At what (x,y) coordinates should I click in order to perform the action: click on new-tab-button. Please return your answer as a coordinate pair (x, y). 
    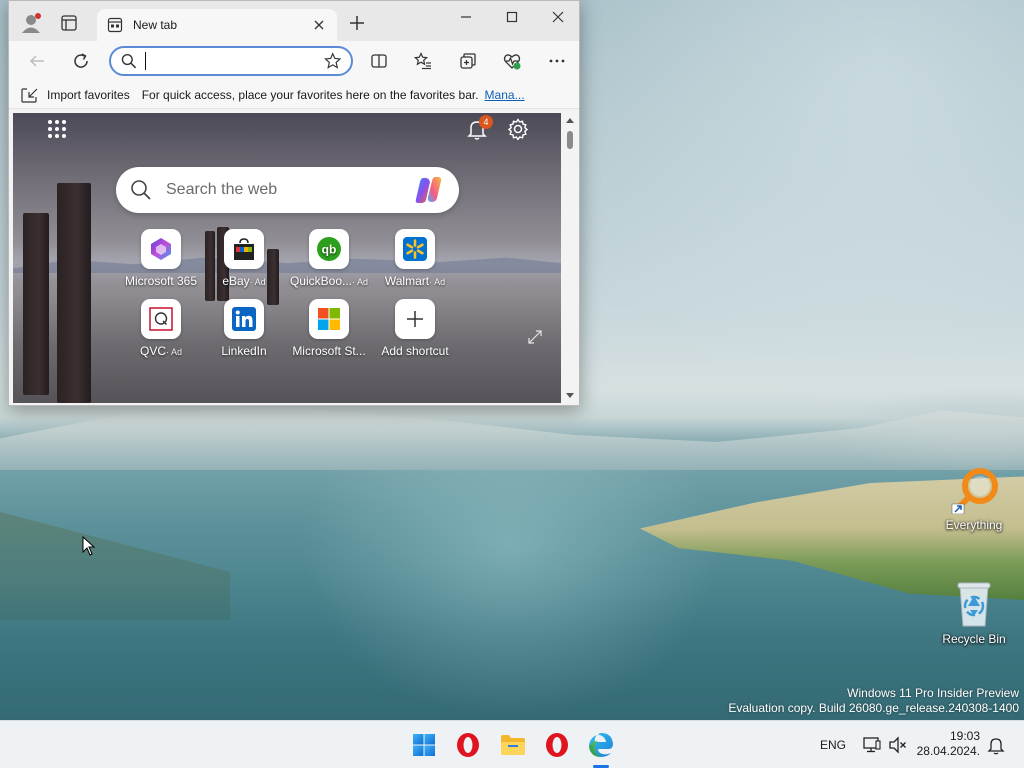
    Looking at the image, I should click on (357, 23).